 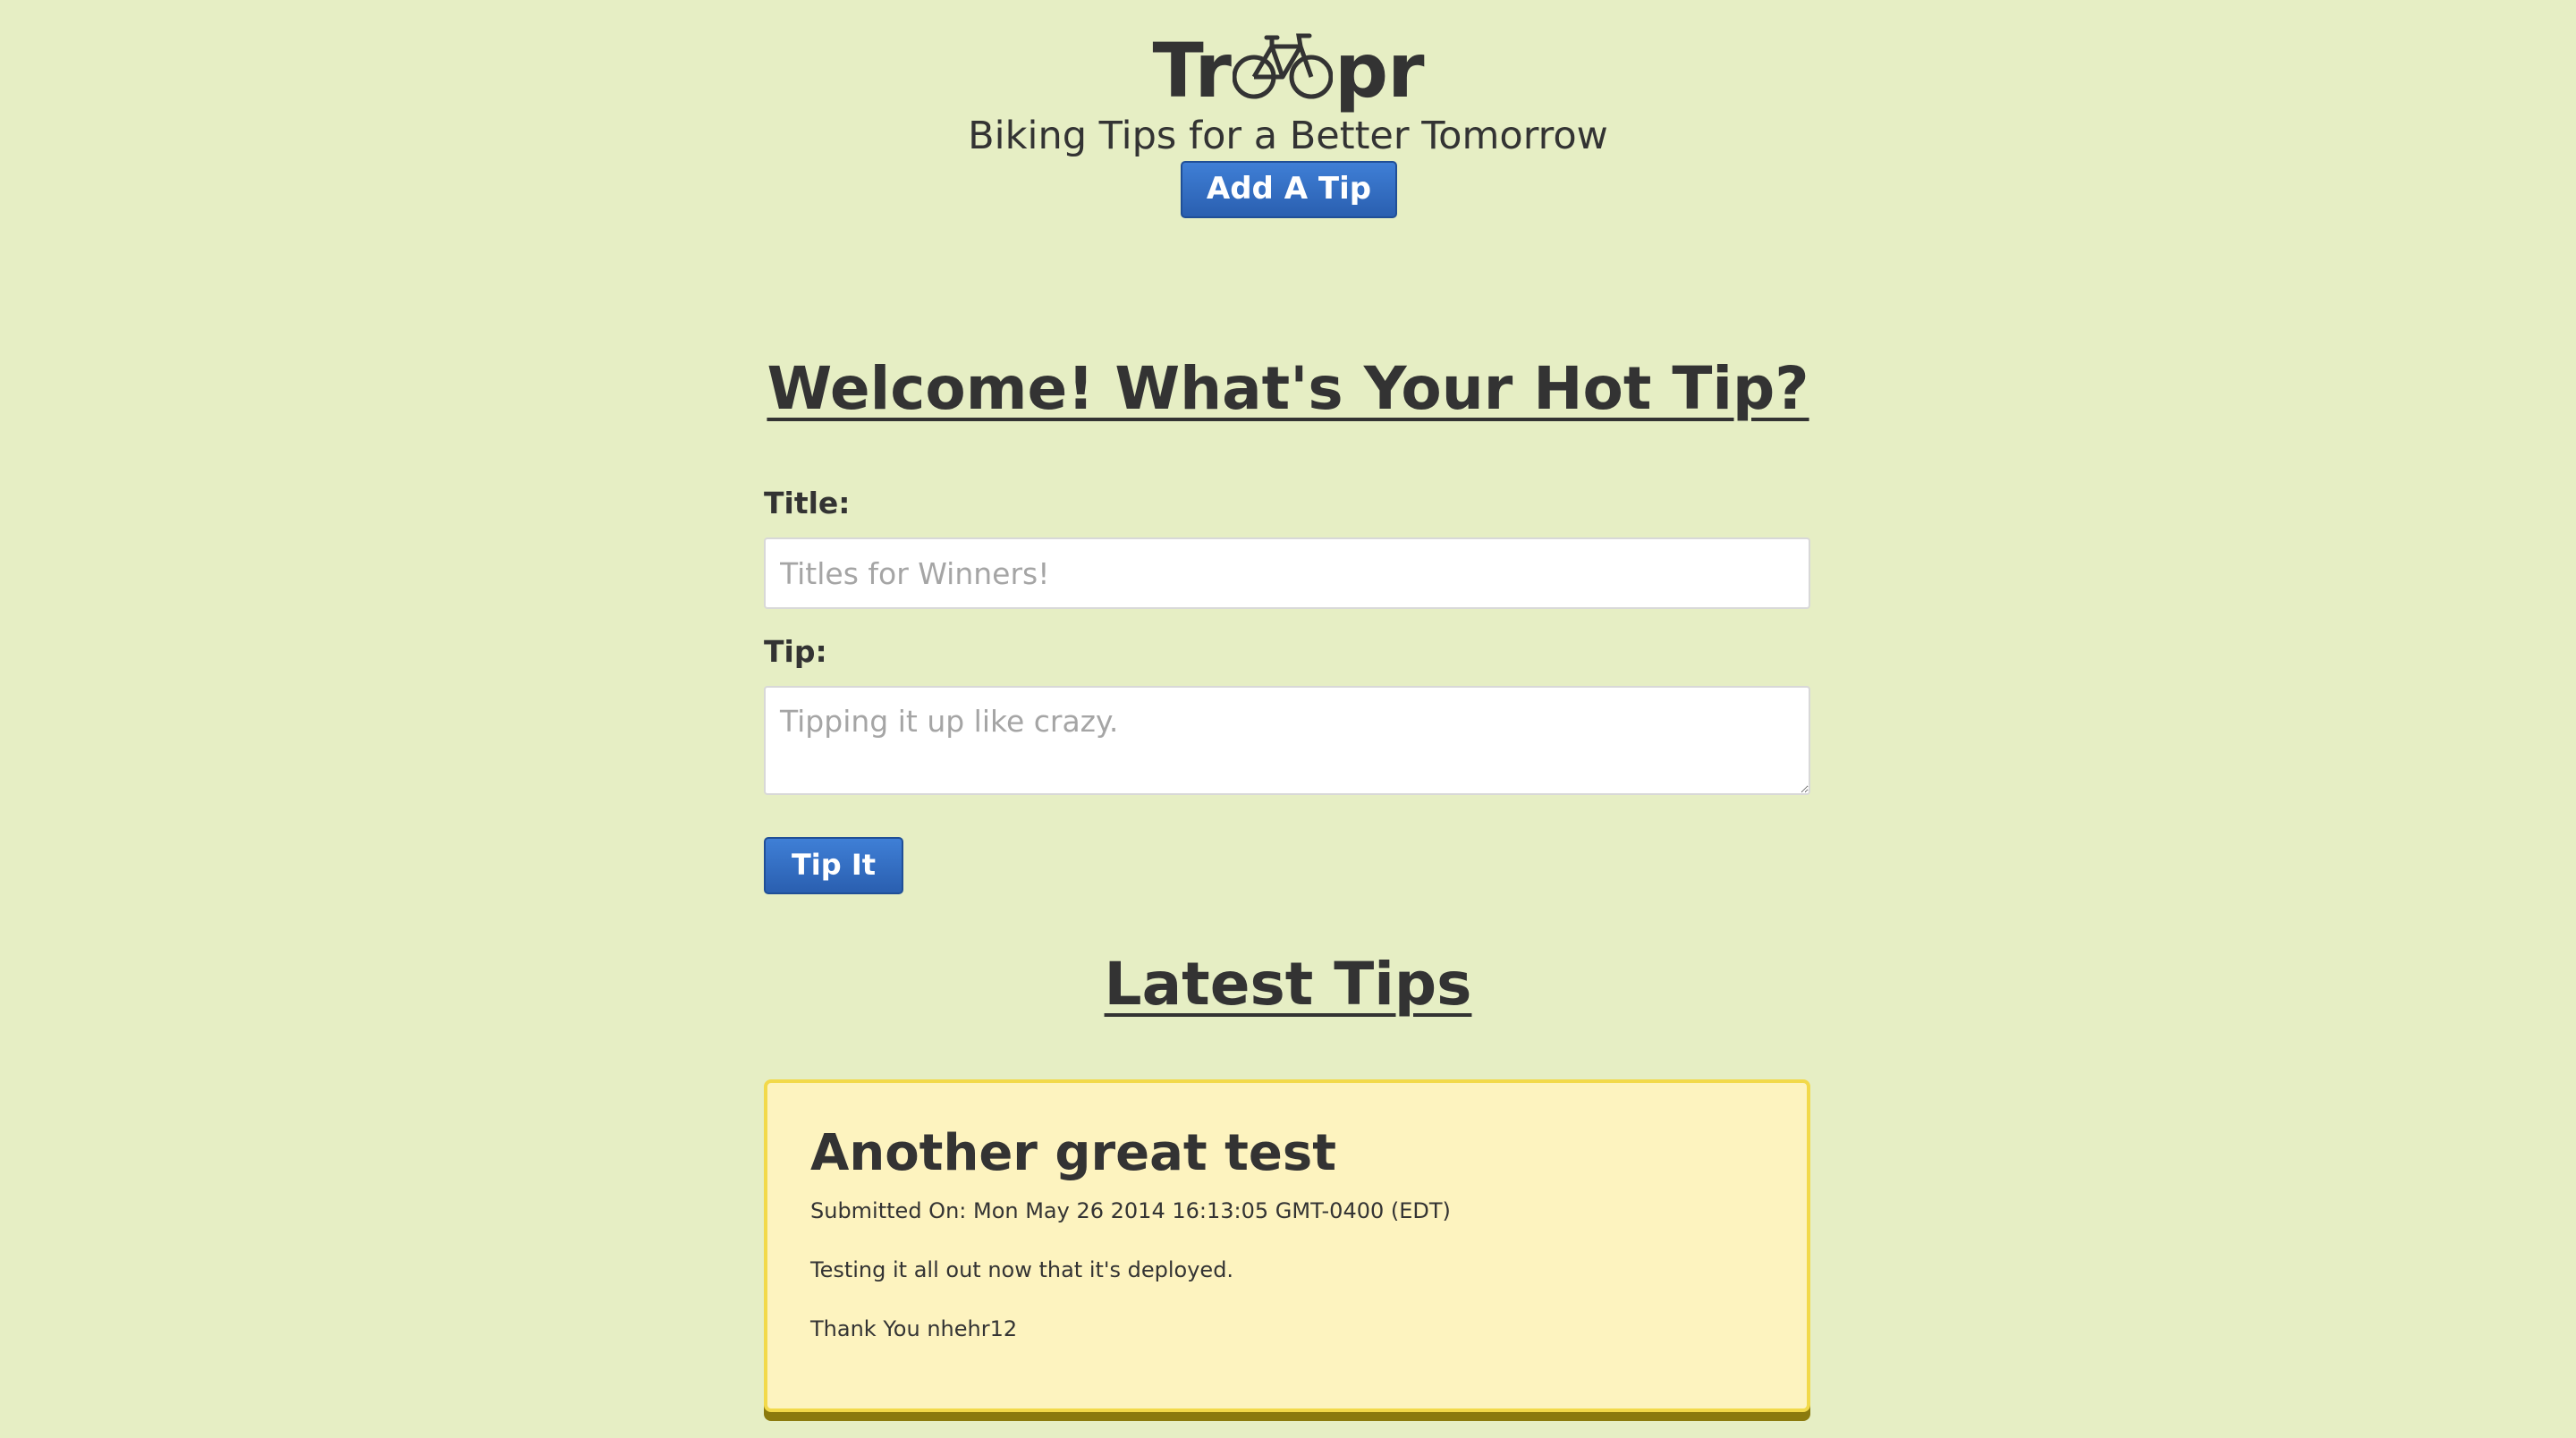 What do you see at coordinates (1287, 636) in the screenshot?
I see `tip-form: Title: Tip:` at bounding box center [1287, 636].